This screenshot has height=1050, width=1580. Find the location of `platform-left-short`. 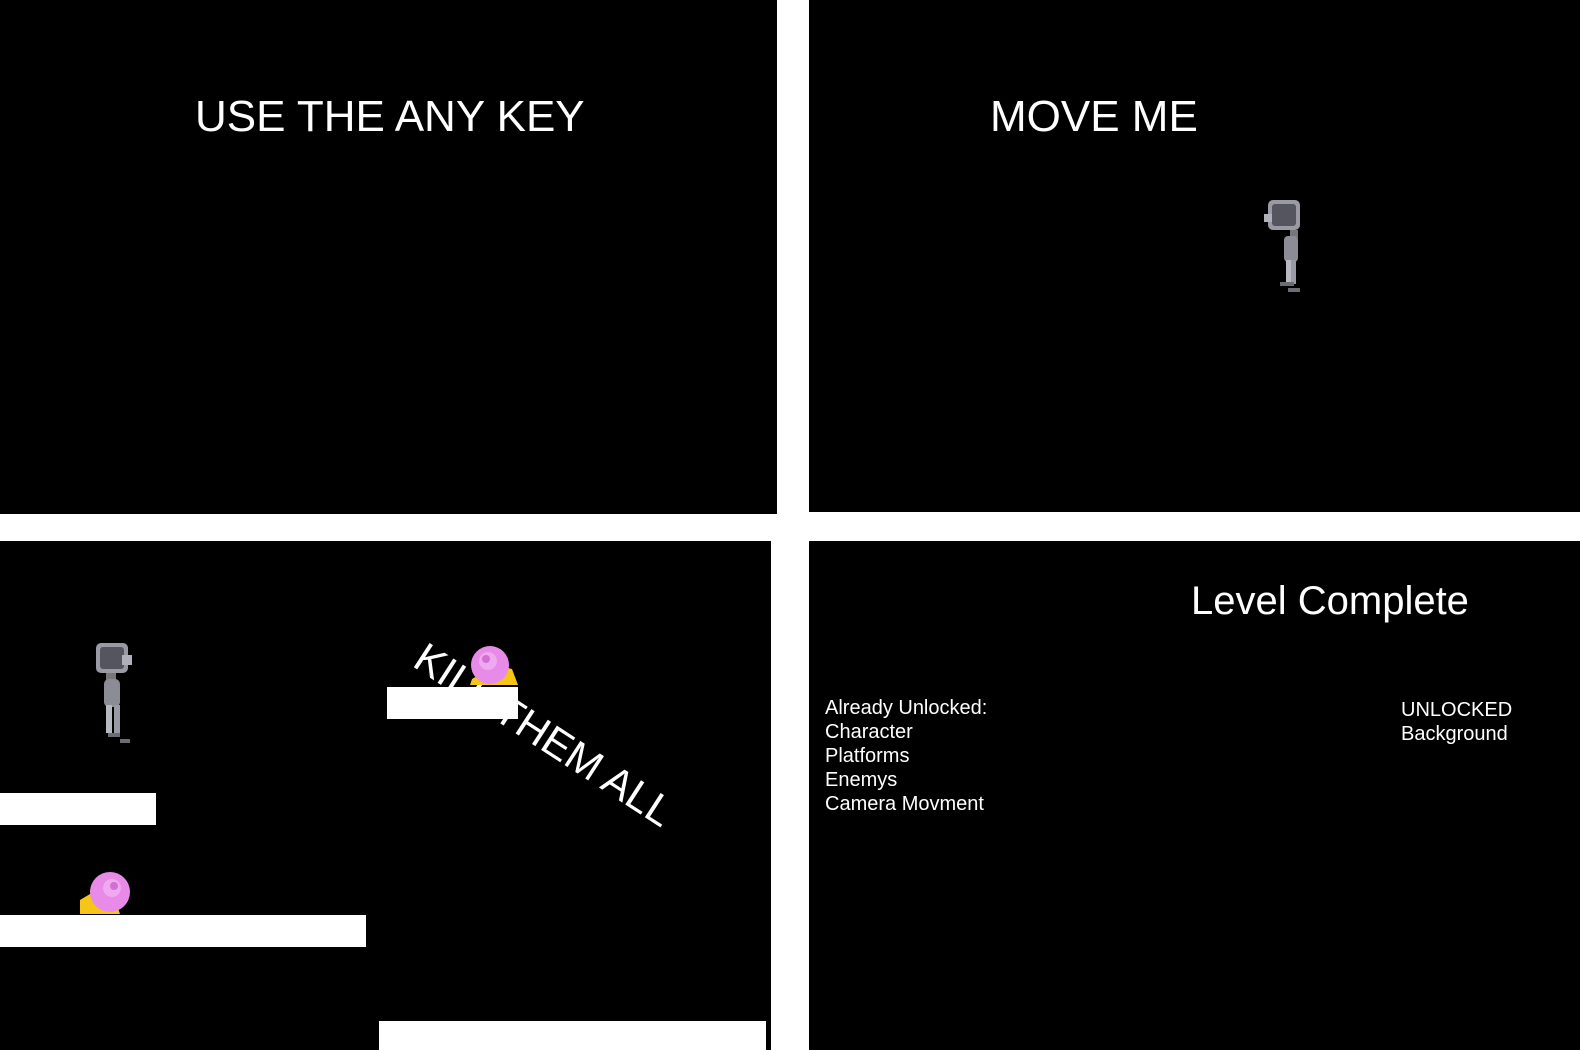

platform-left-short is located at coordinates (78, 809).